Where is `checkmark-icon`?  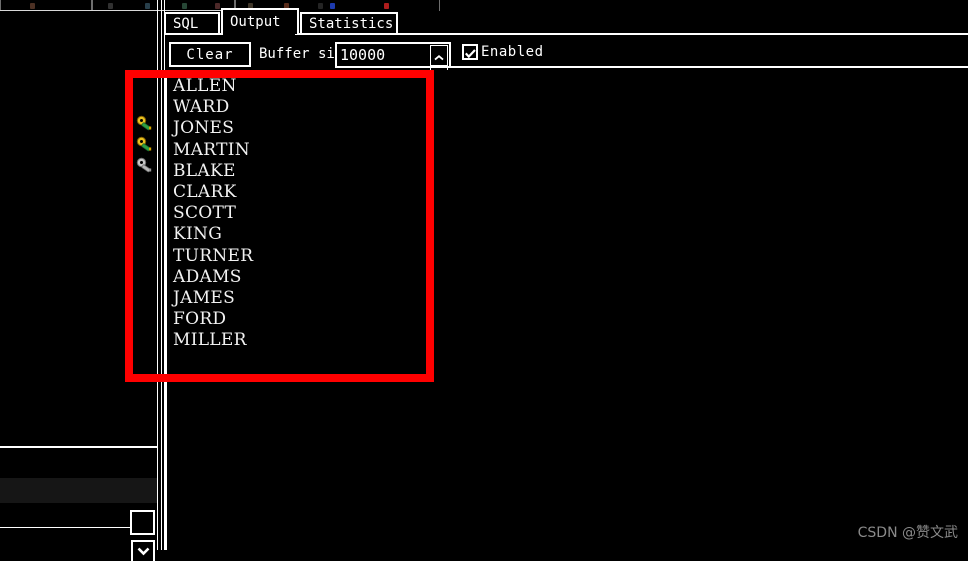
checkmark-icon is located at coordinates (470, 52).